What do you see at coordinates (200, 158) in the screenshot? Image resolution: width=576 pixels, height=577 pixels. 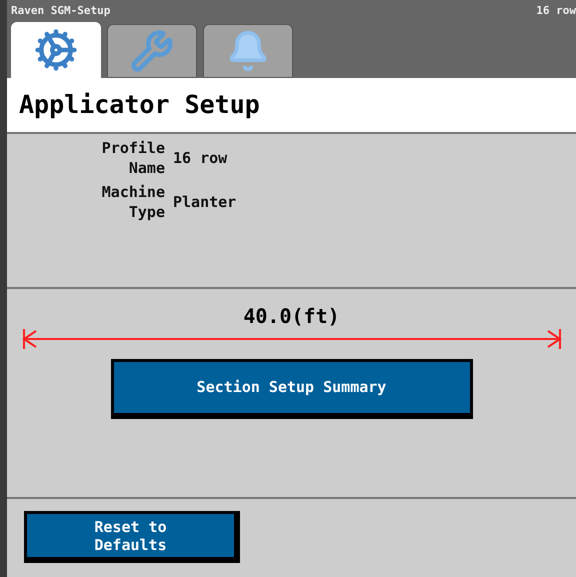 I see `field-value: 16 row` at bounding box center [200, 158].